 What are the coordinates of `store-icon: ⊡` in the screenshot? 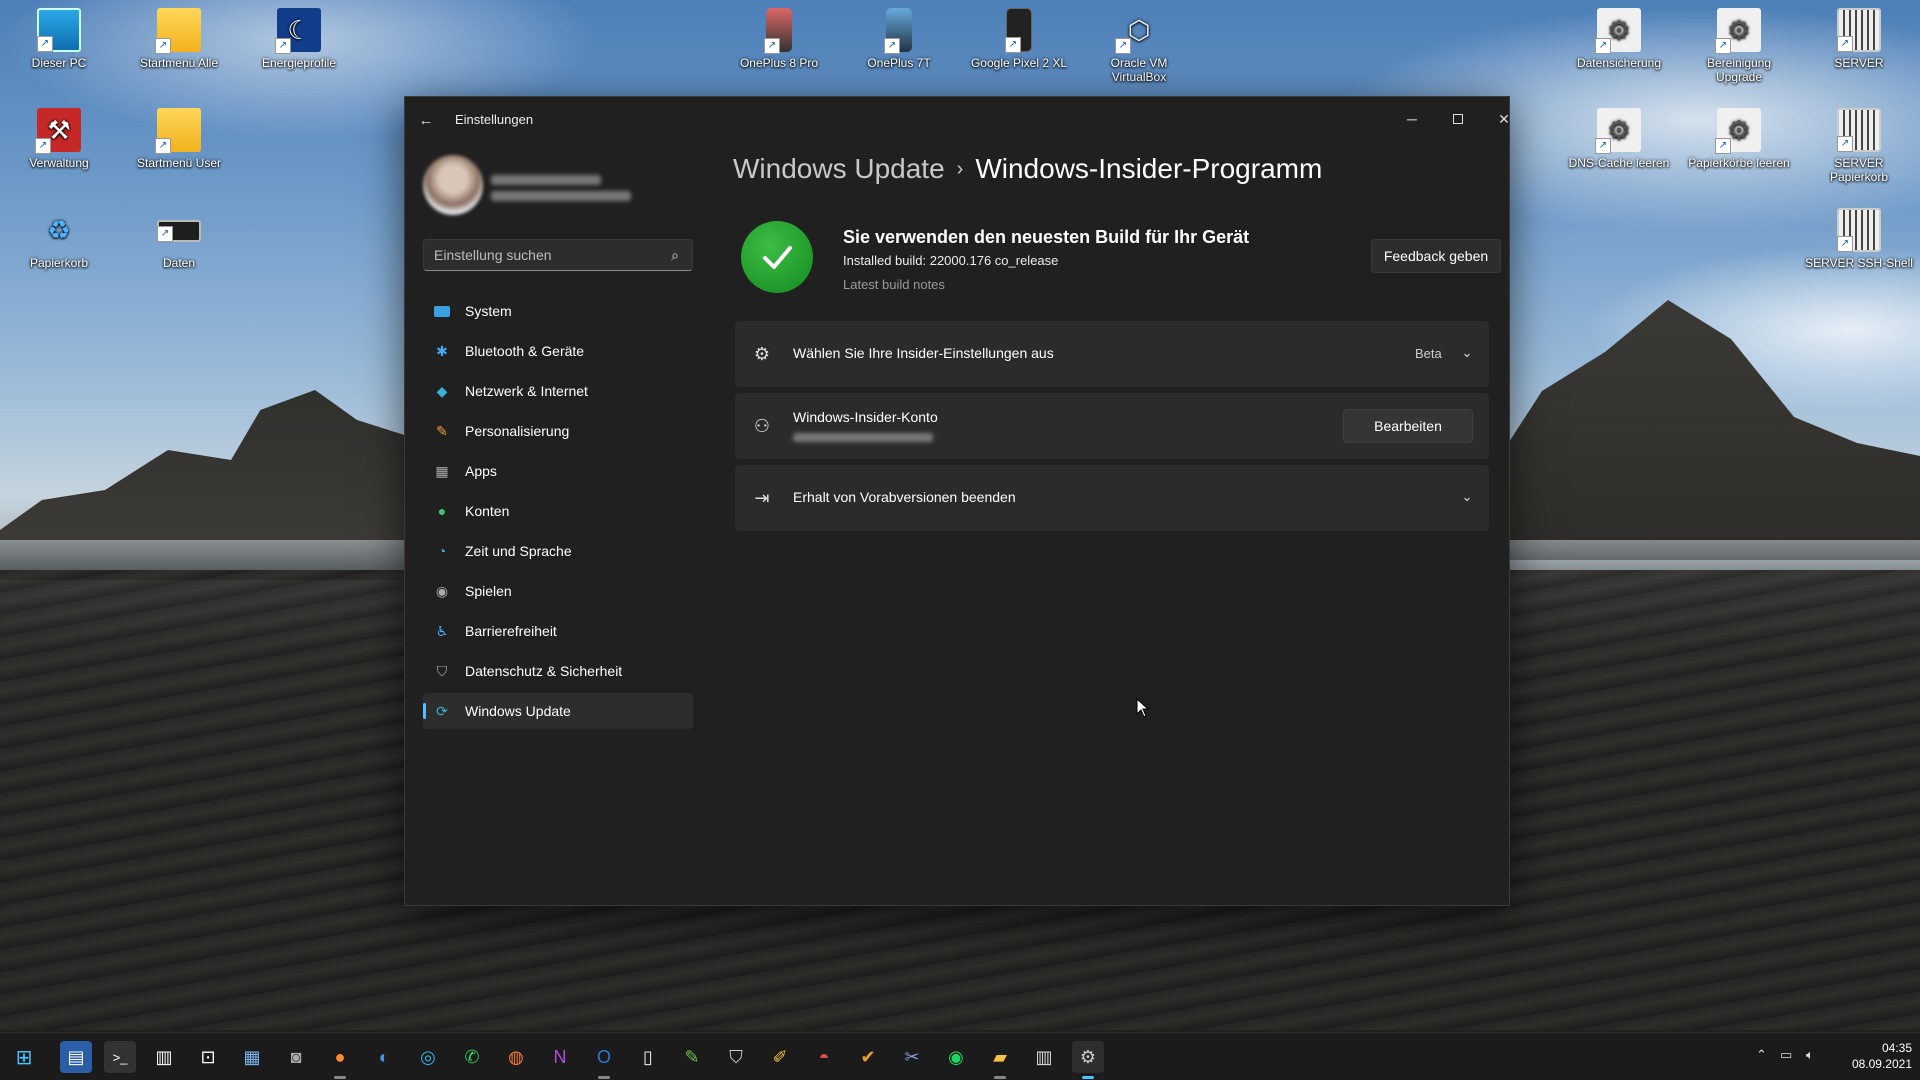 It's located at (208, 1056).